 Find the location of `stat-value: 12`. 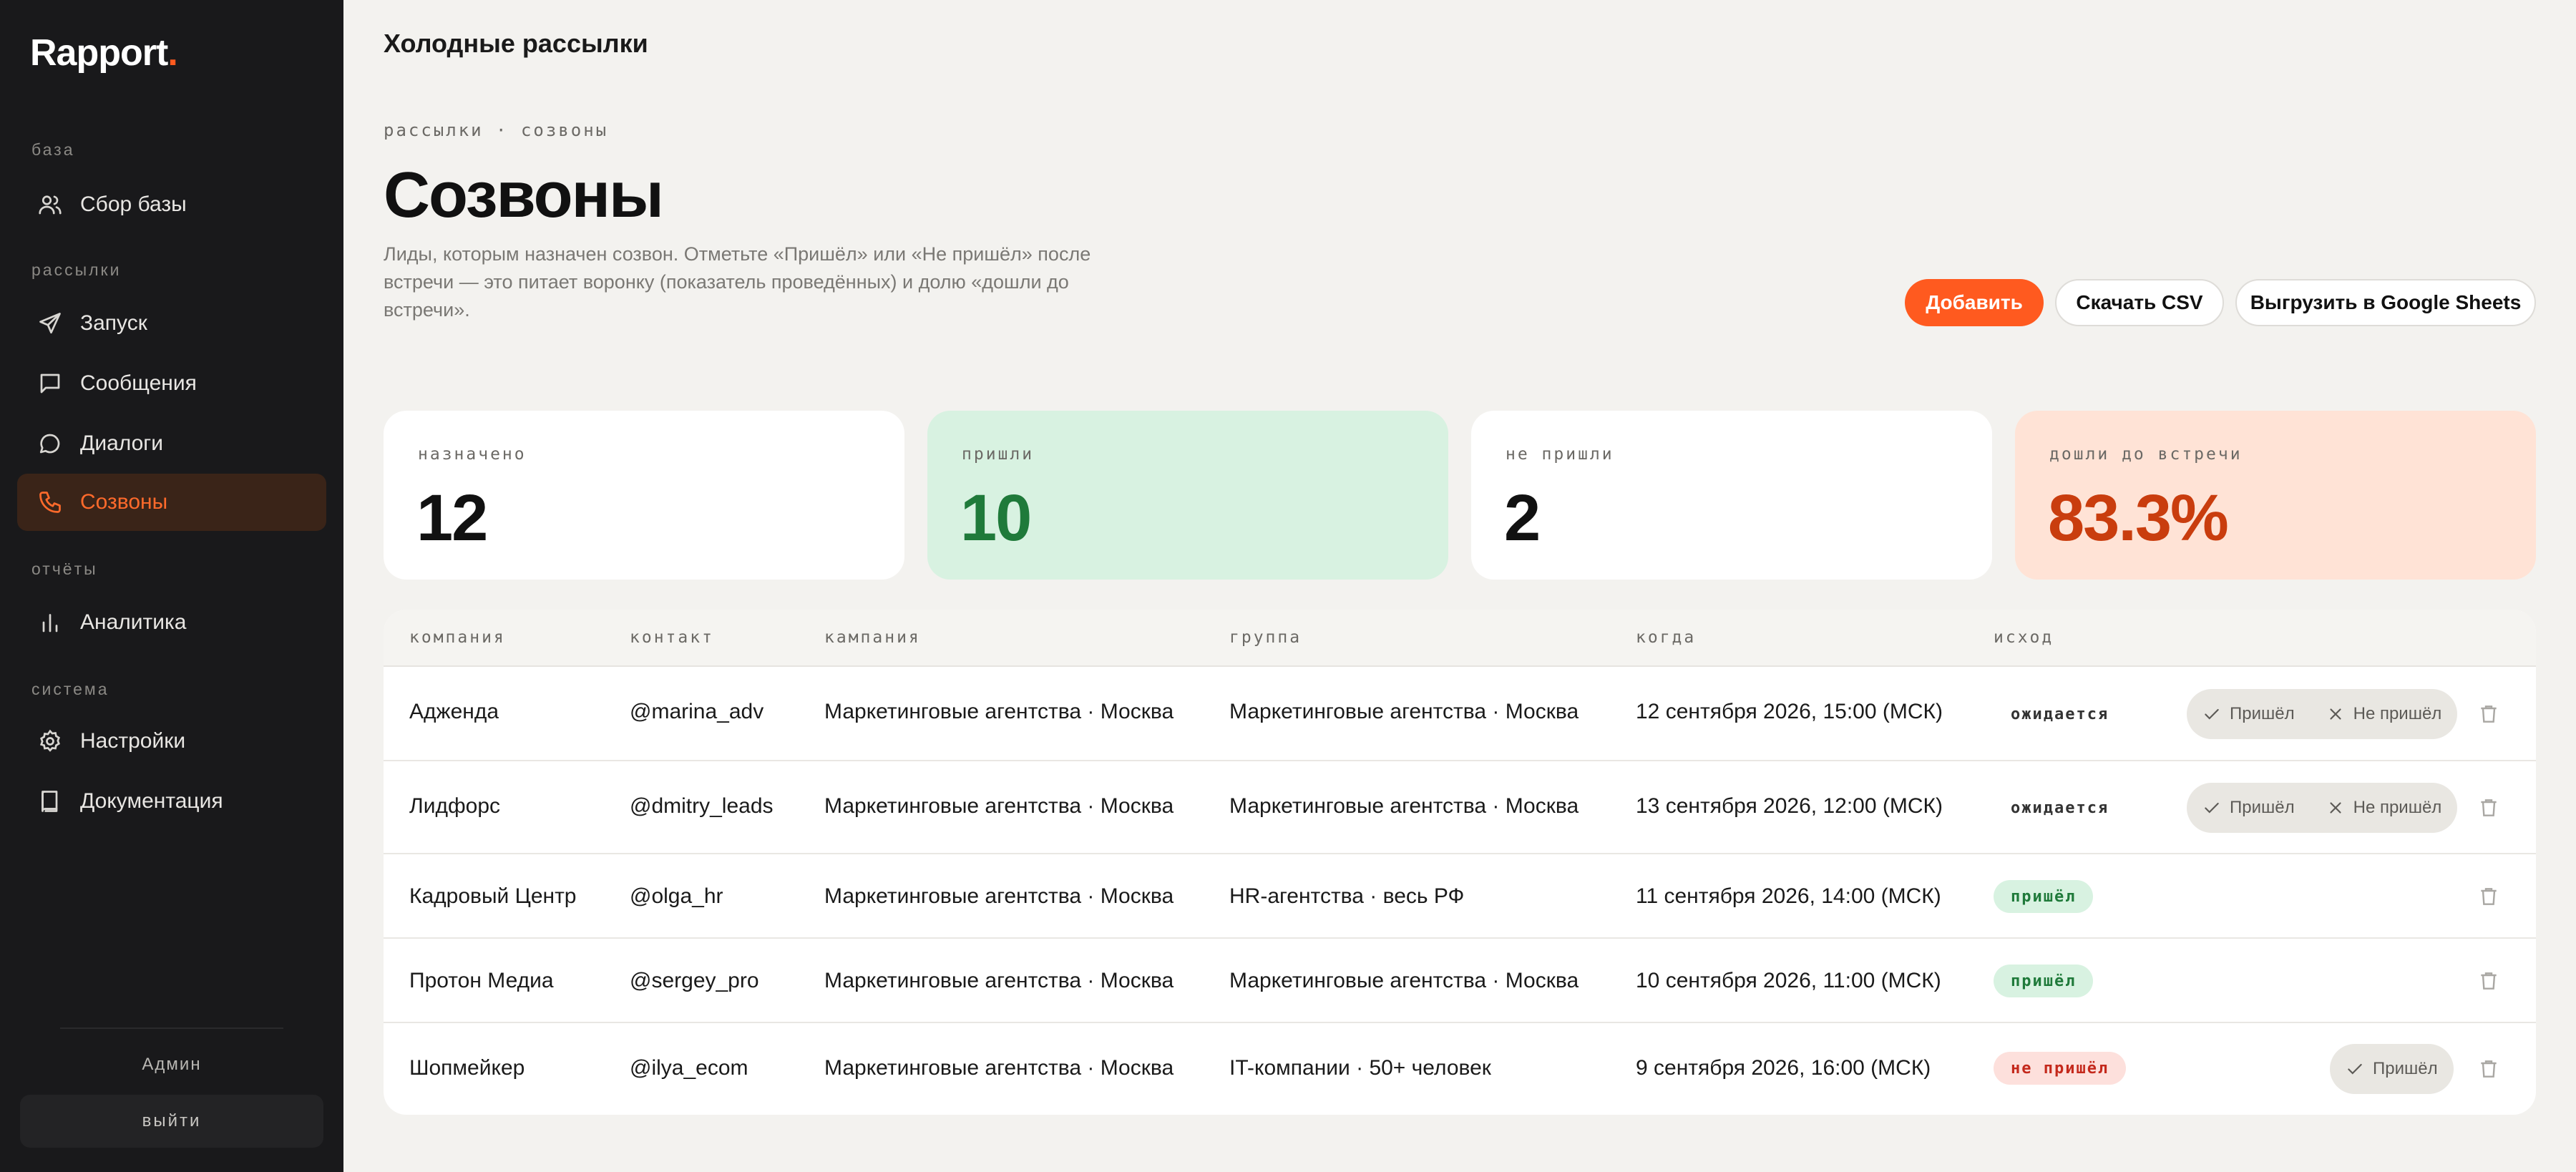

stat-value: 12 is located at coordinates (452, 518).